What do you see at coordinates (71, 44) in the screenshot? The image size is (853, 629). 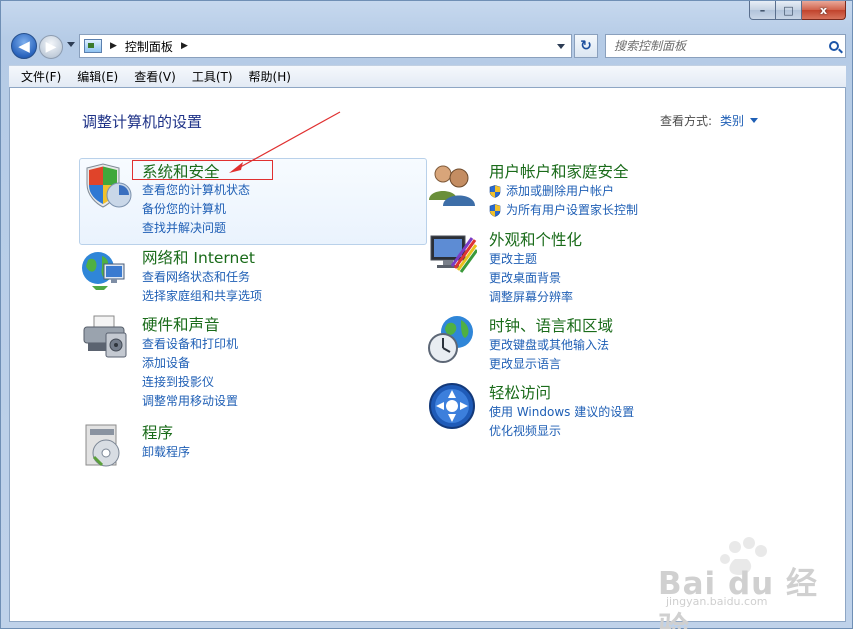 I see `recent-pages-dropdown-icon` at bounding box center [71, 44].